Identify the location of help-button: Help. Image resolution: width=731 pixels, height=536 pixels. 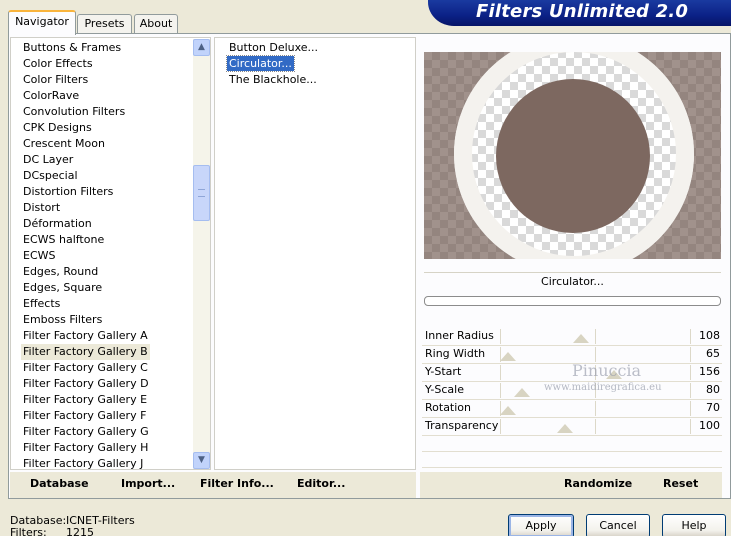
(694, 525).